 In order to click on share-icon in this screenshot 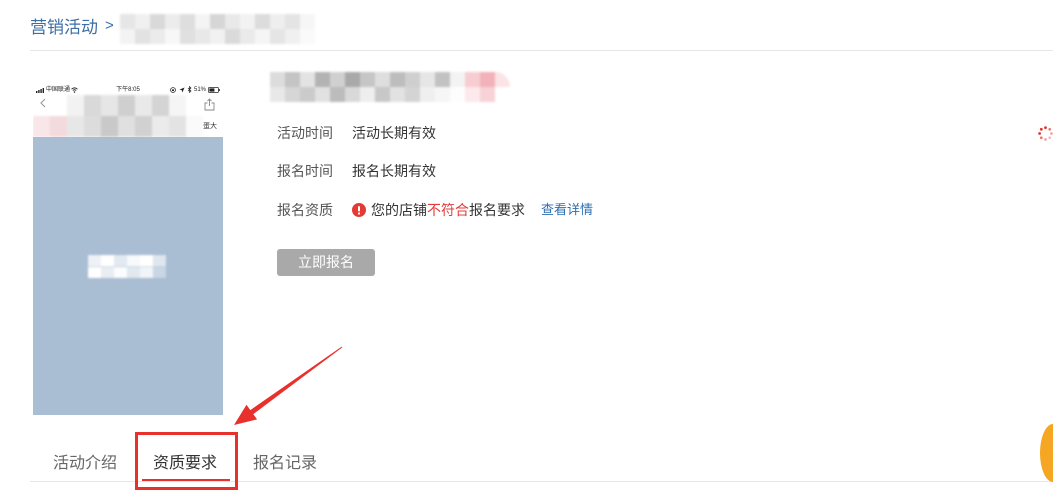, I will do `click(209, 104)`.